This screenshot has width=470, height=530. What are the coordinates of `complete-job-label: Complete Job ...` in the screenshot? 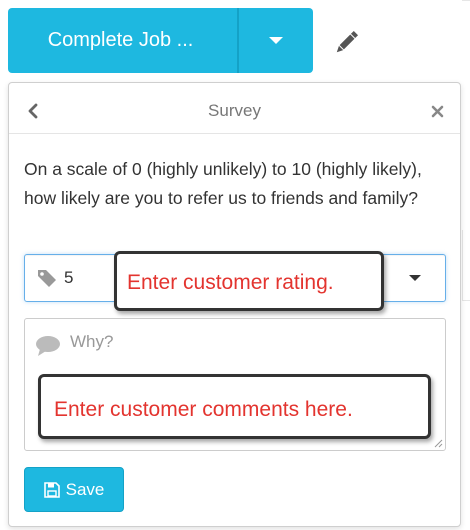 It's located at (120, 40).